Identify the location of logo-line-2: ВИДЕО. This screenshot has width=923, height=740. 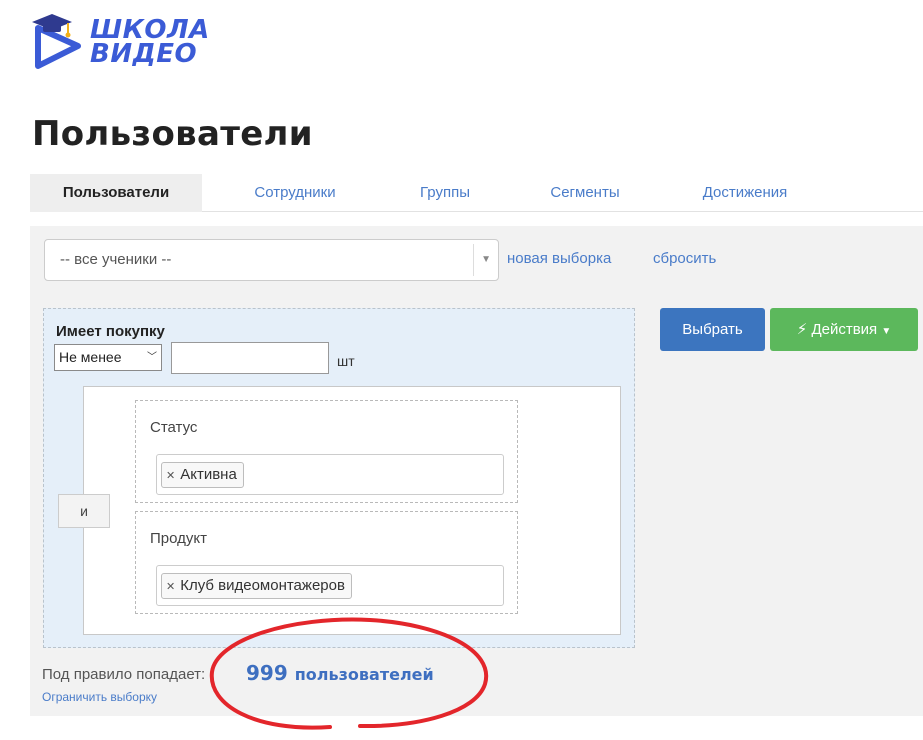
(144, 54).